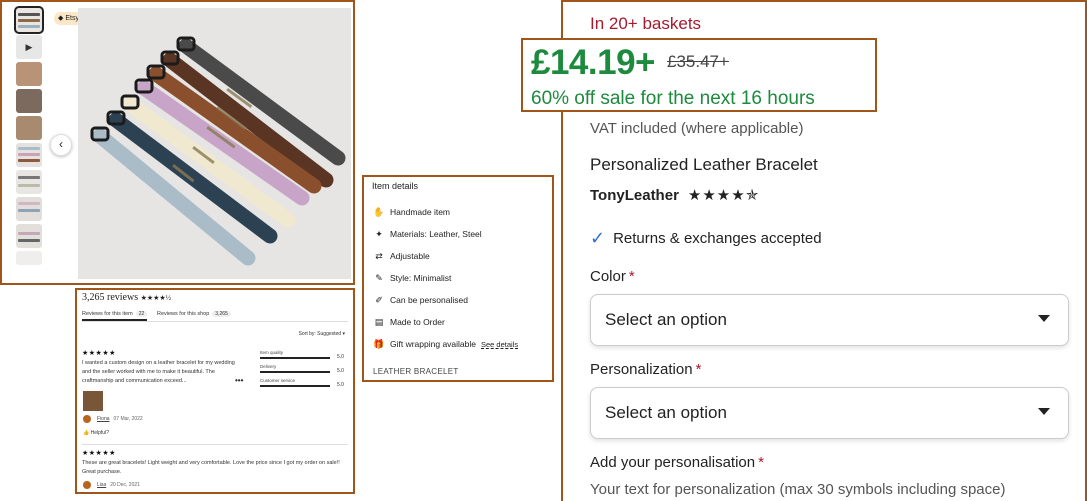  What do you see at coordinates (272, 352) in the screenshot?
I see `rating-label: Item quality` at bounding box center [272, 352].